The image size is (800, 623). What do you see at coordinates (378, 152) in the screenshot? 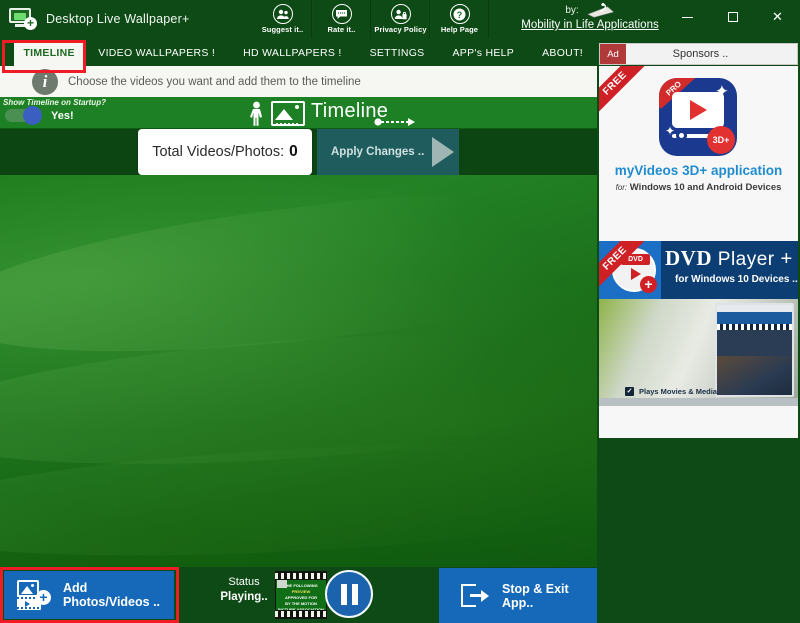
I see `apply-changes-label: Apply Changes ..` at bounding box center [378, 152].